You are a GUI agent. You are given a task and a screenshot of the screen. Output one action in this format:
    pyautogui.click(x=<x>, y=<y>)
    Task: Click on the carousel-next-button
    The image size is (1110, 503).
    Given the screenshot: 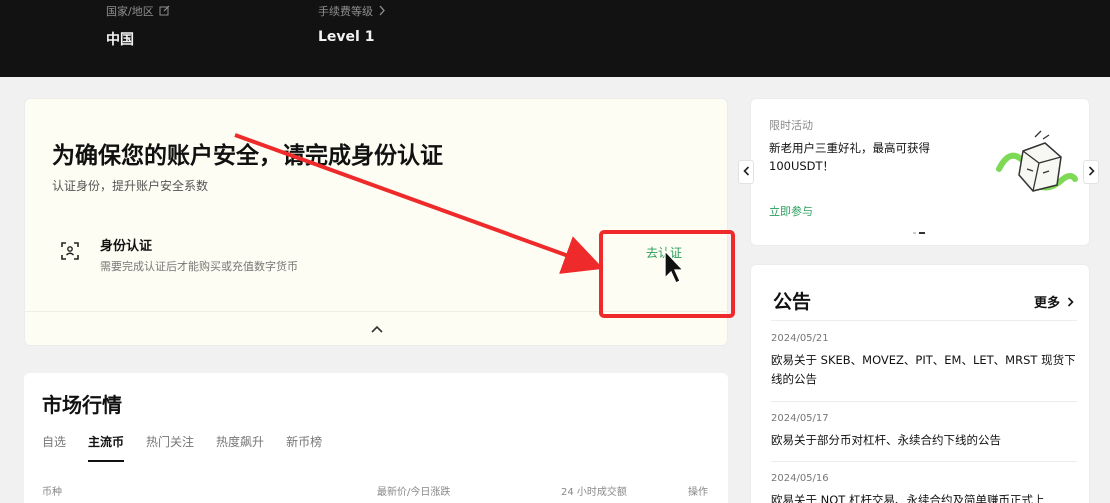 What is the action you would take?
    pyautogui.click(x=1091, y=172)
    